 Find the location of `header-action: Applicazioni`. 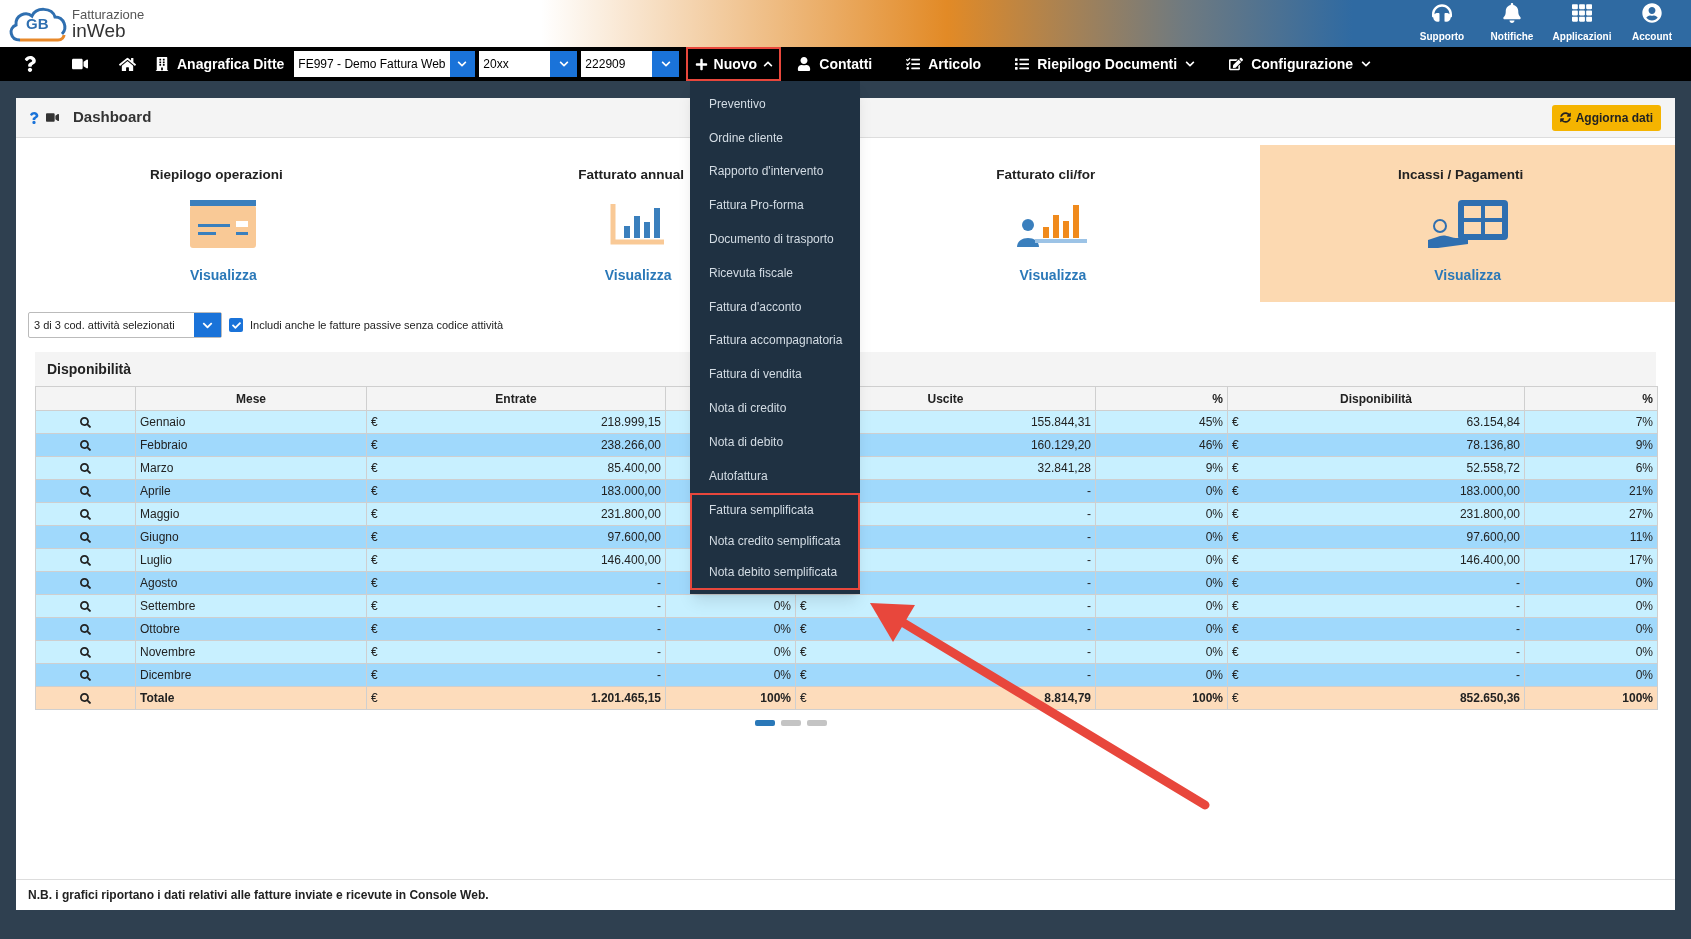

header-action: Applicazioni is located at coordinates (1582, 23).